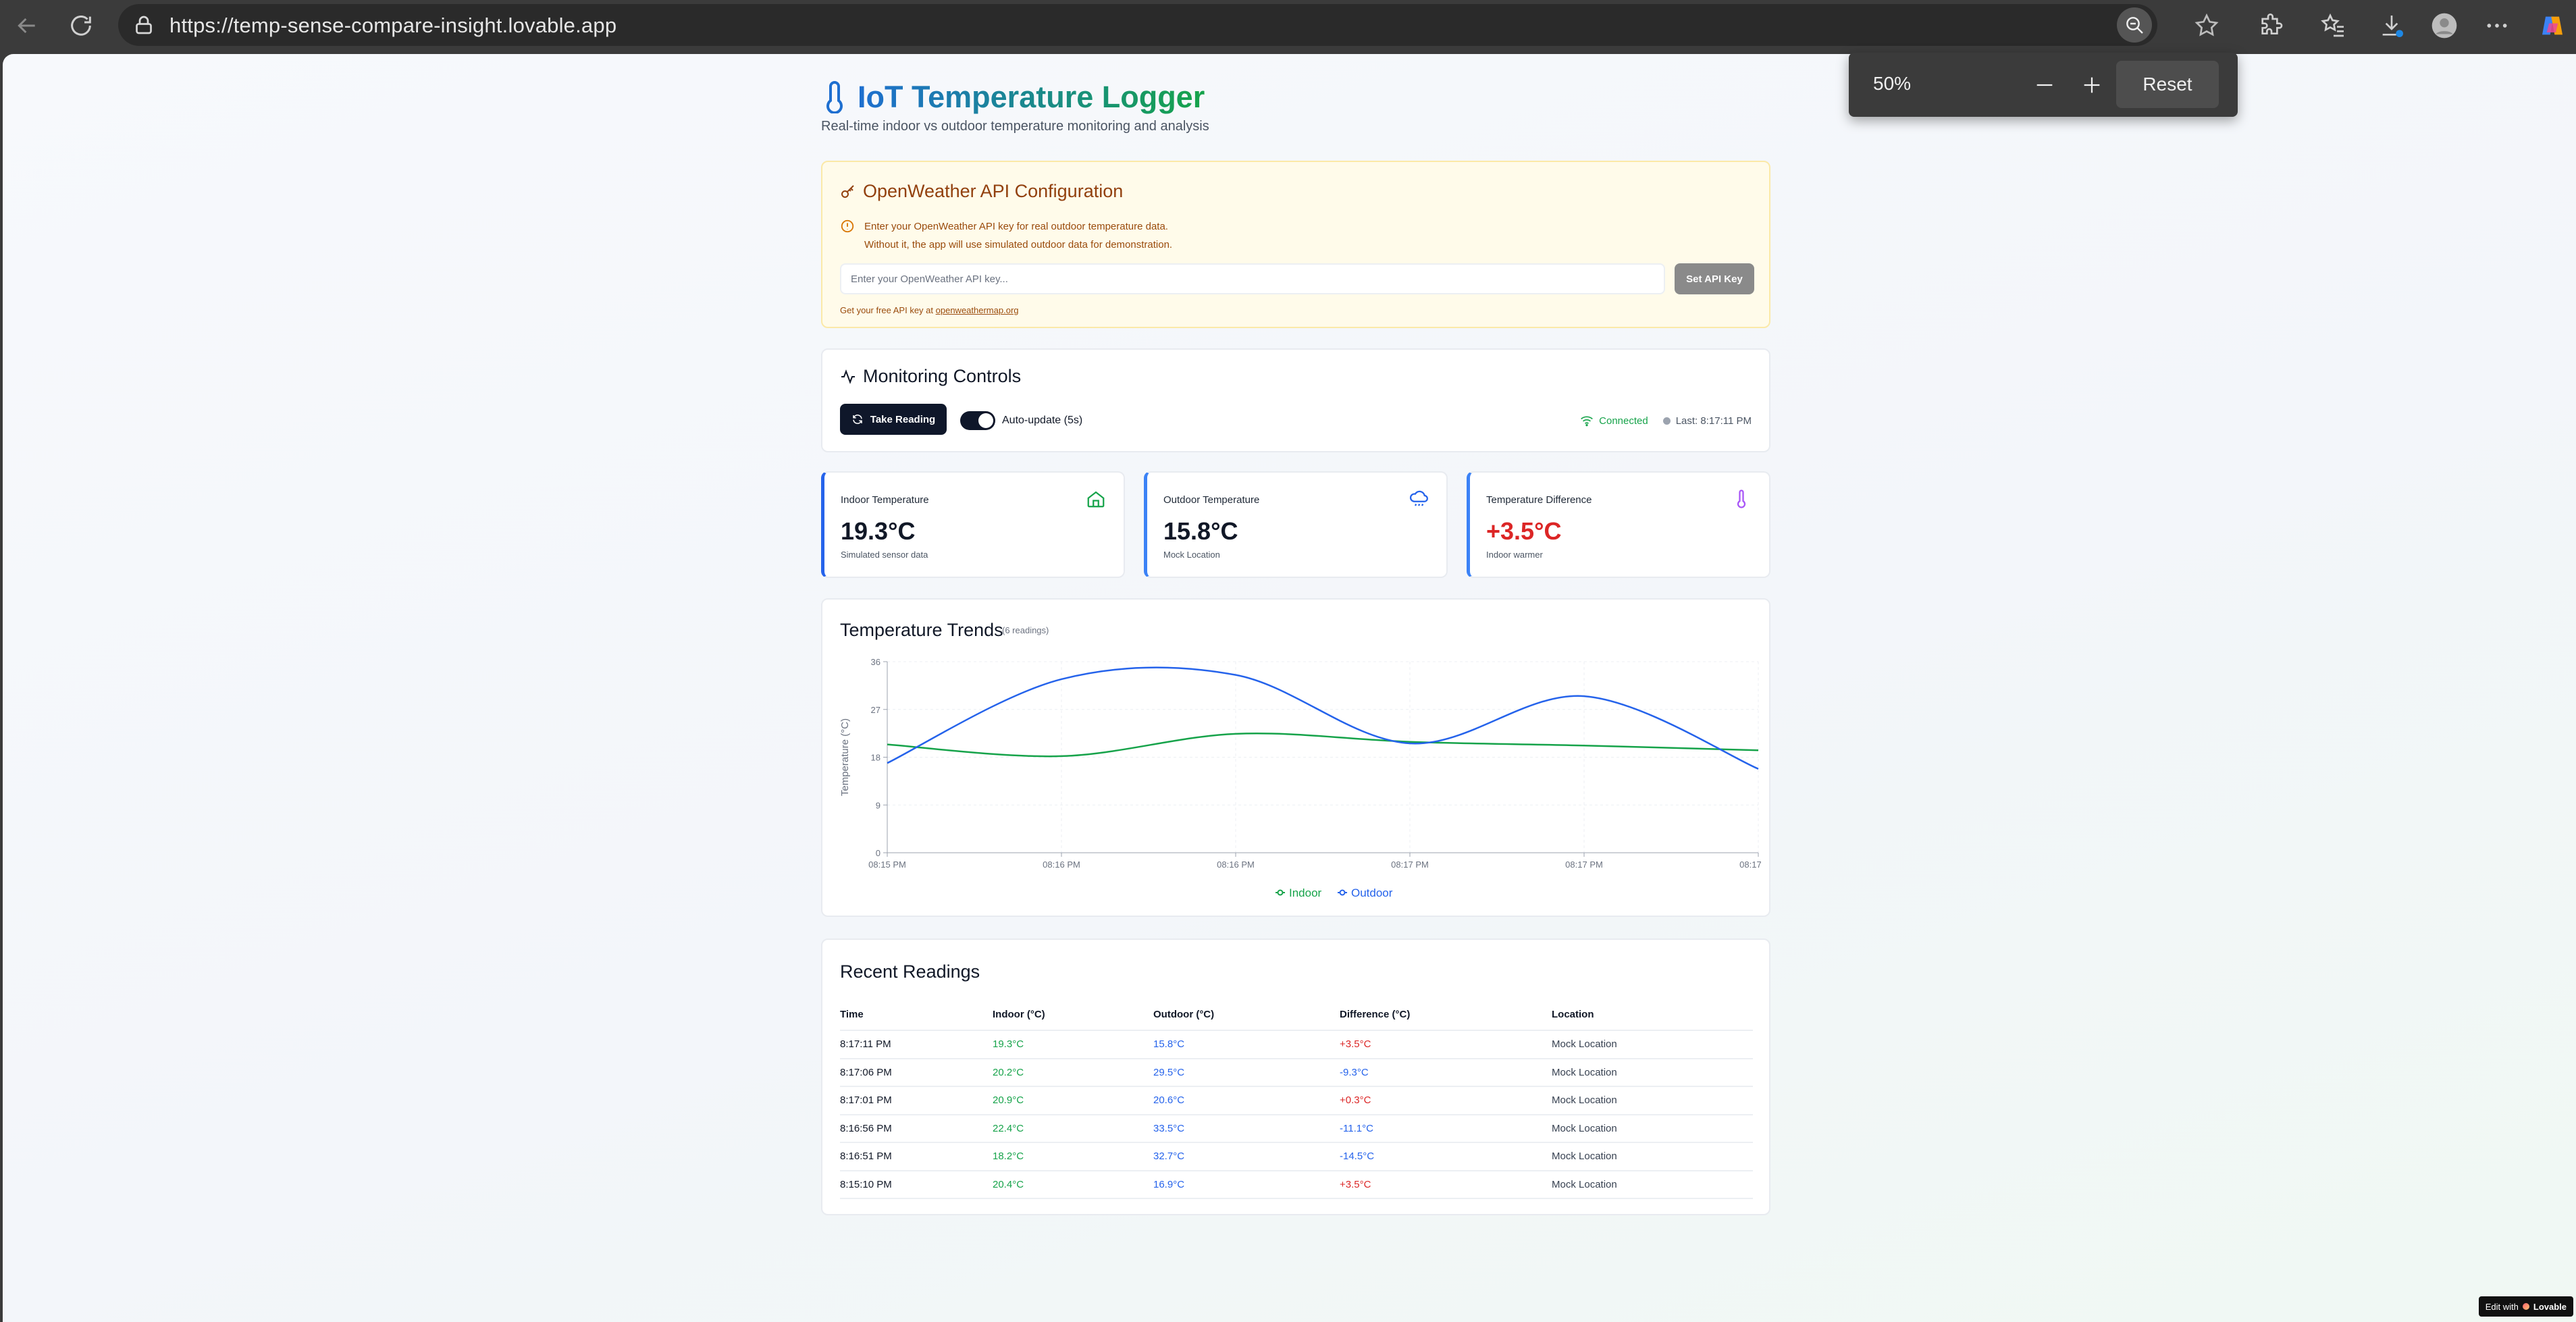 The image size is (2576, 1322). What do you see at coordinates (1252, 278) in the screenshot?
I see `api-key-input` at bounding box center [1252, 278].